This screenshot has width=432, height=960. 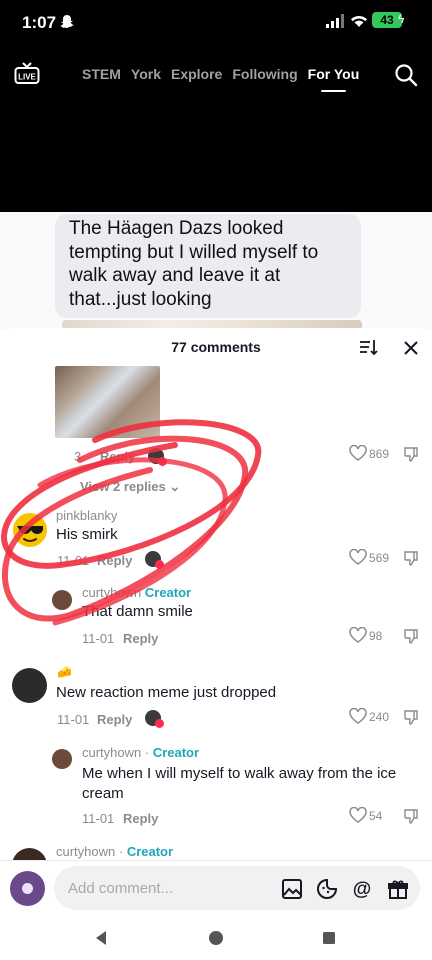 What do you see at coordinates (359, 21) in the screenshot?
I see `wifi-icon` at bounding box center [359, 21].